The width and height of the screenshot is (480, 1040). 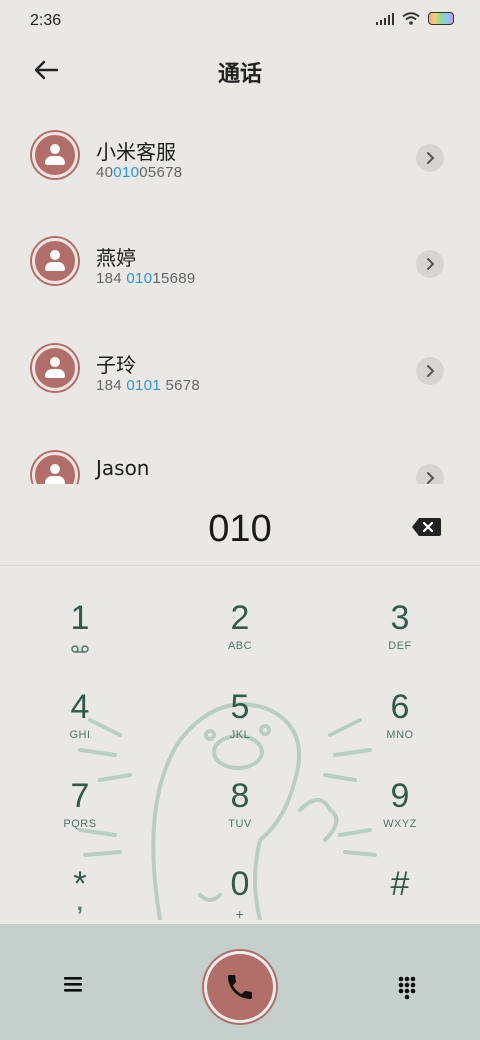 I want to click on page-title: 通话, so click(x=239, y=74).